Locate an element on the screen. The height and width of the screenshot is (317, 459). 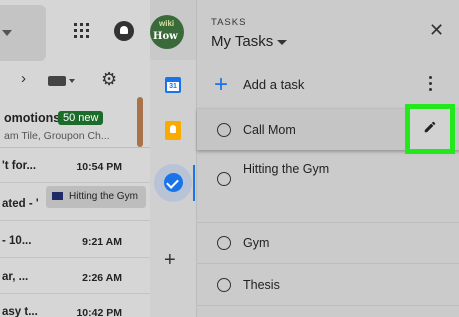
tasks-icon is located at coordinates (173, 182).